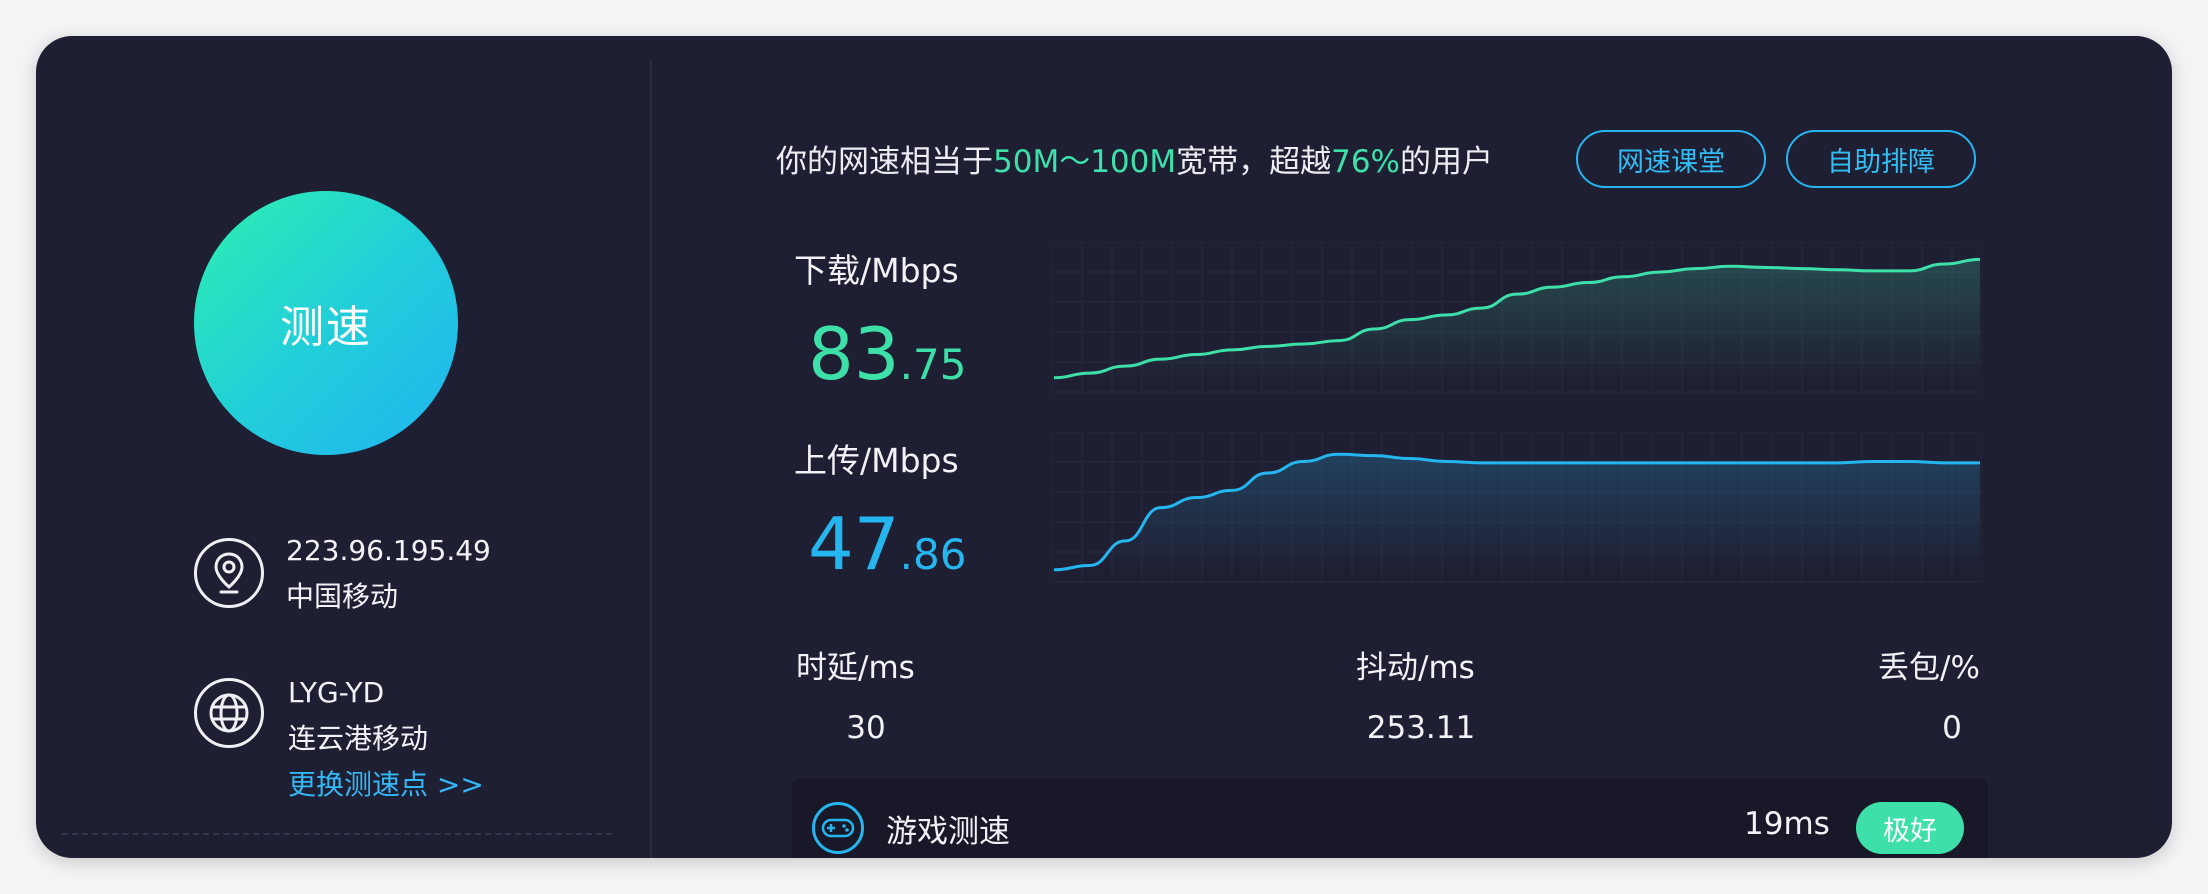 The image size is (2208, 894). What do you see at coordinates (854, 354) in the screenshot?
I see `download-value-int: 83` at bounding box center [854, 354].